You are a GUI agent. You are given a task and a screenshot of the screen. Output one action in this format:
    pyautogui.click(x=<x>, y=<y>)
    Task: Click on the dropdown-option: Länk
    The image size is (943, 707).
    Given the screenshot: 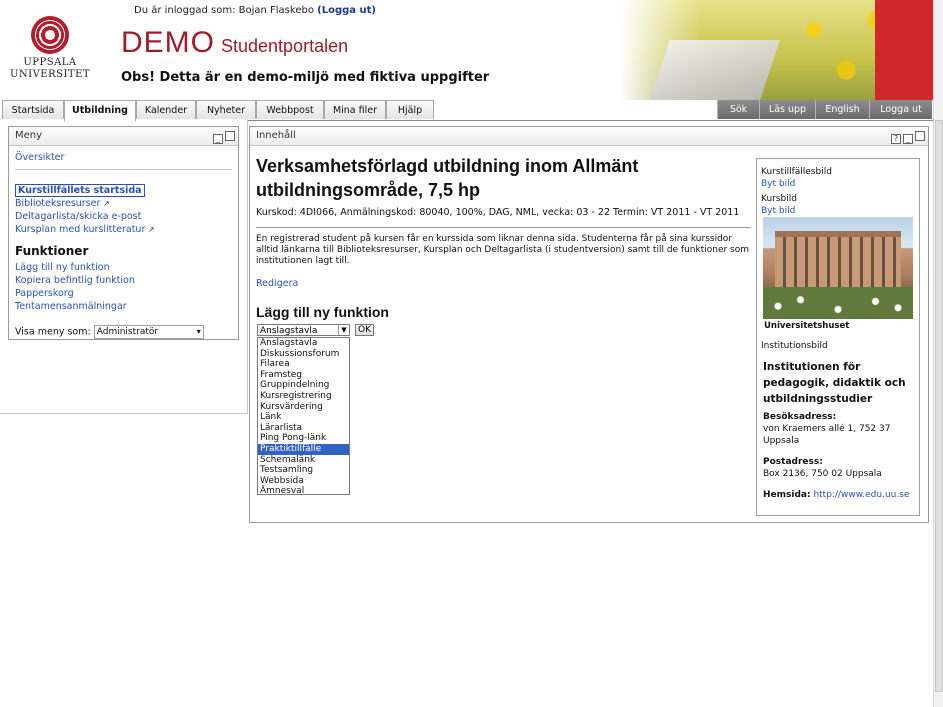 What is the action you would take?
    pyautogui.click(x=303, y=417)
    